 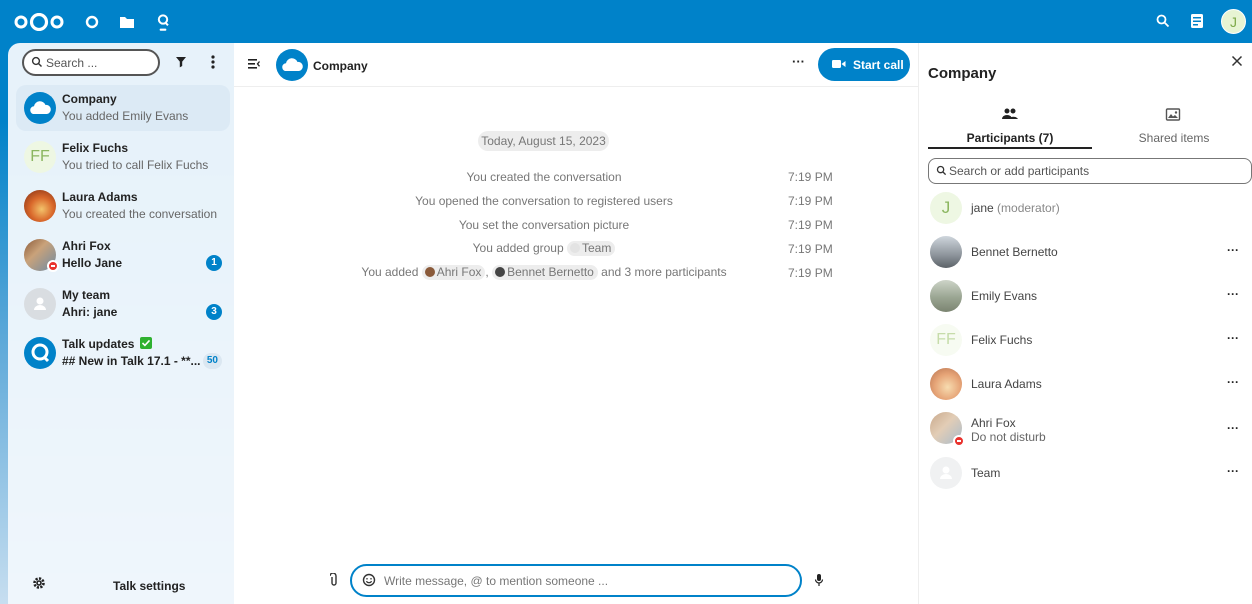 What do you see at coordinates (149, 586) in the screenshot?
I see `talk-settings-label: Talk settings` at bounding box center [149, 586].